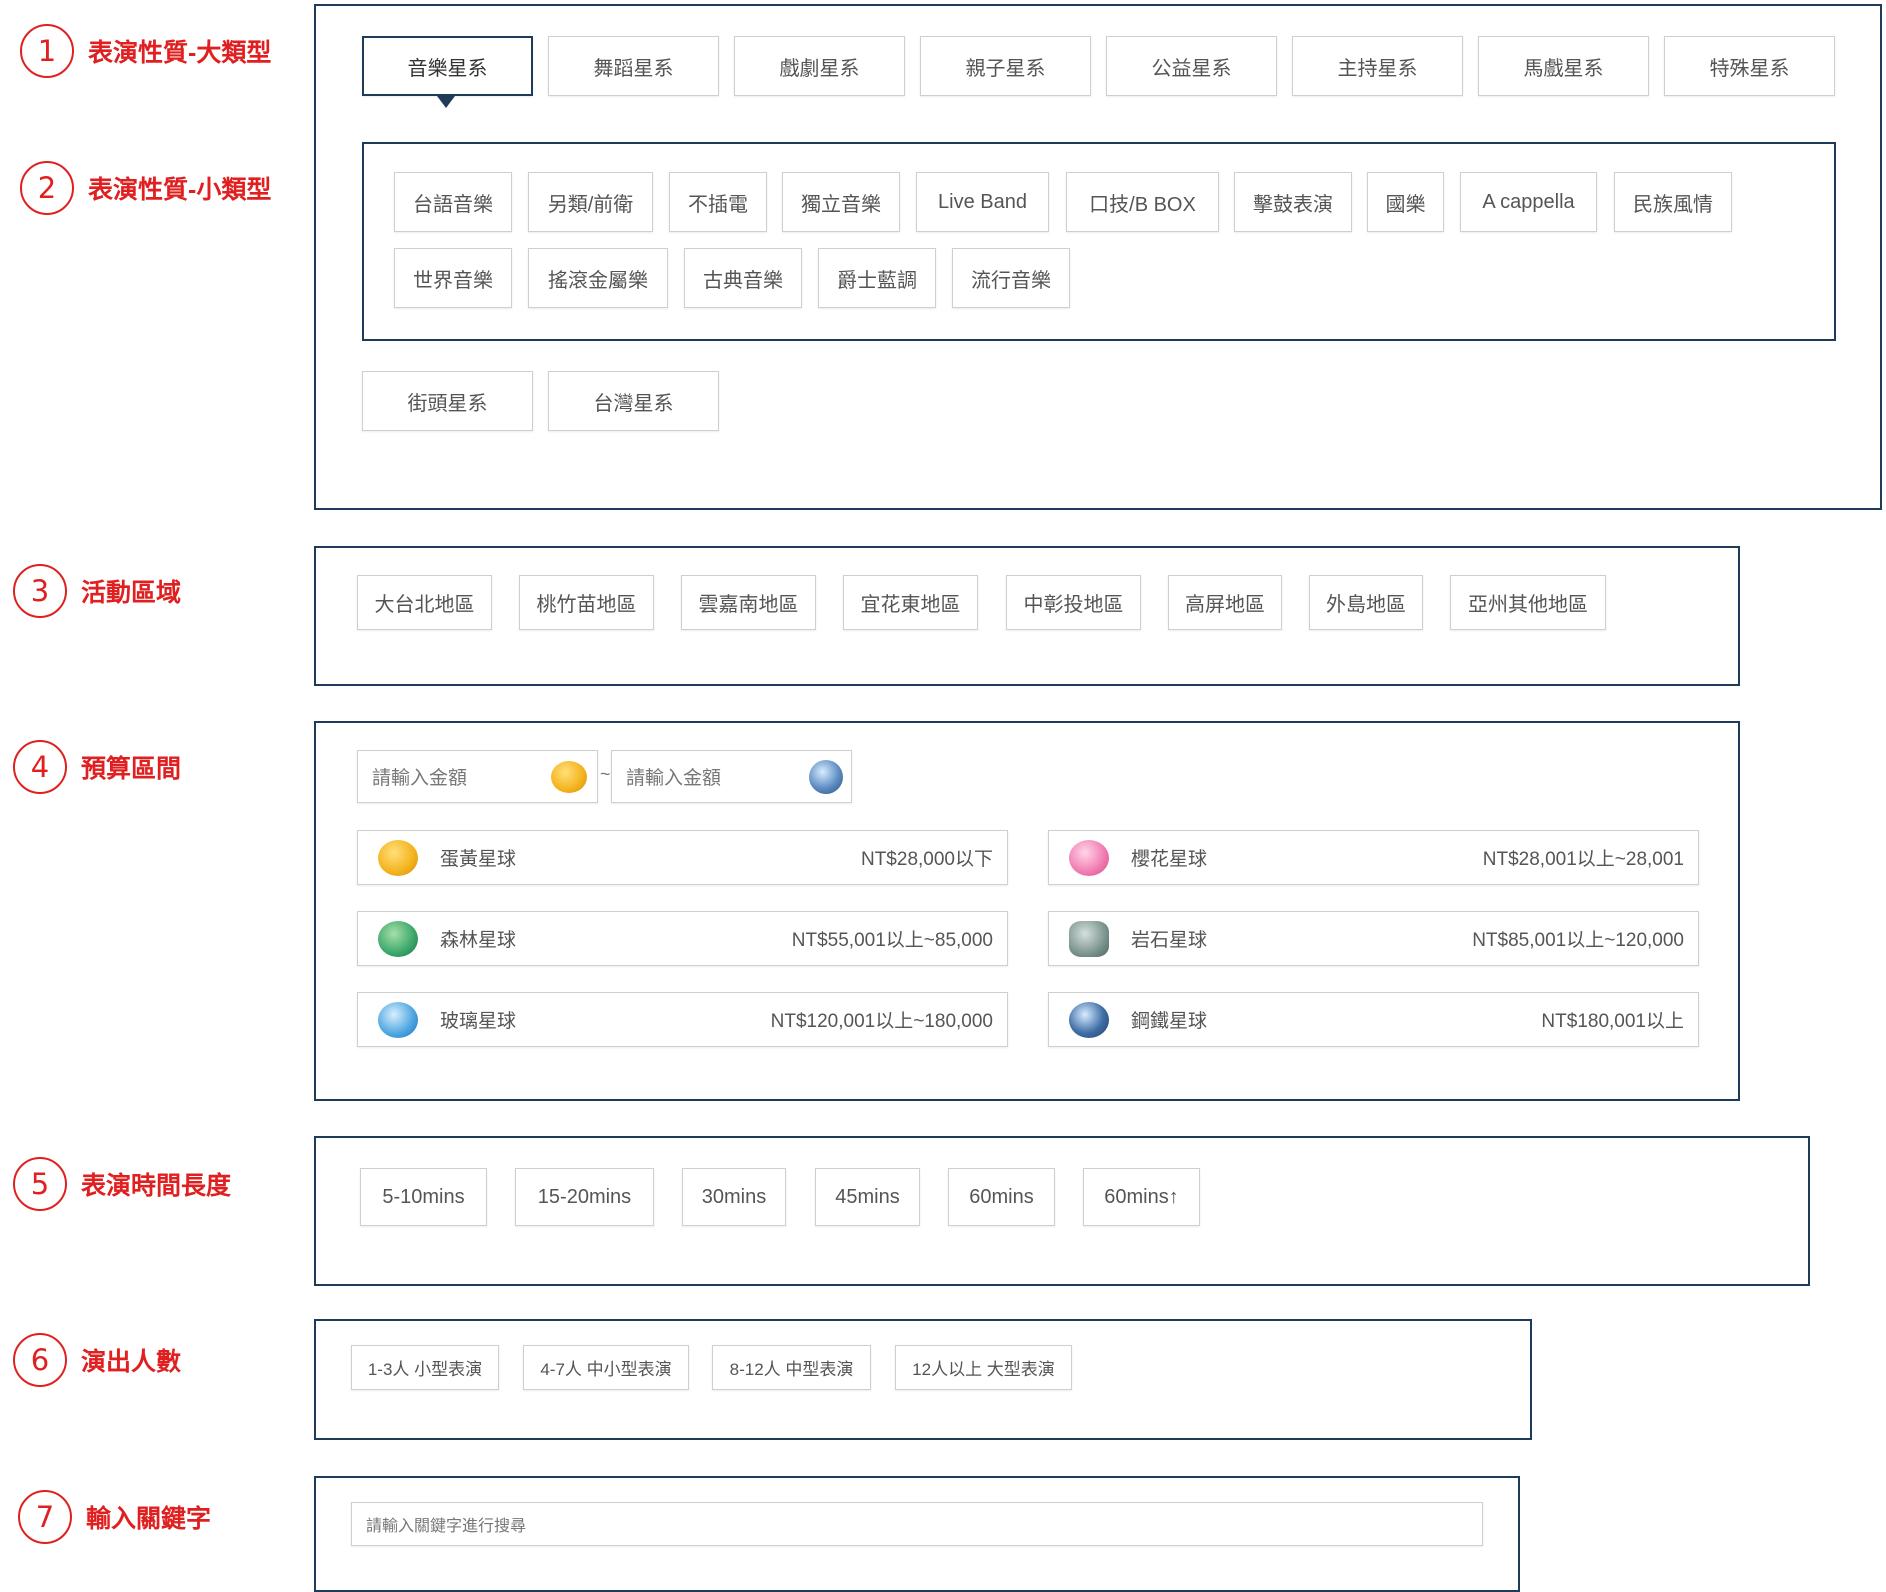 The width and height of the screenshot is (1886, 1592). What do you see at coordinates (983, 1367) in the screenshot?
I see `performers-option: 12人以上 大型表演` at bounding box center [983, 1367].